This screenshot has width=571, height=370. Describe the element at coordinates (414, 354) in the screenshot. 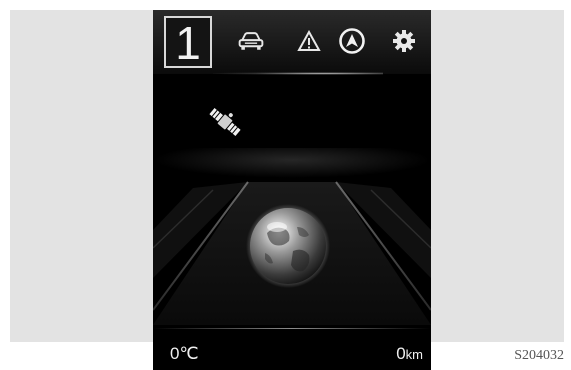

I see `distance-unit: km` at that location.